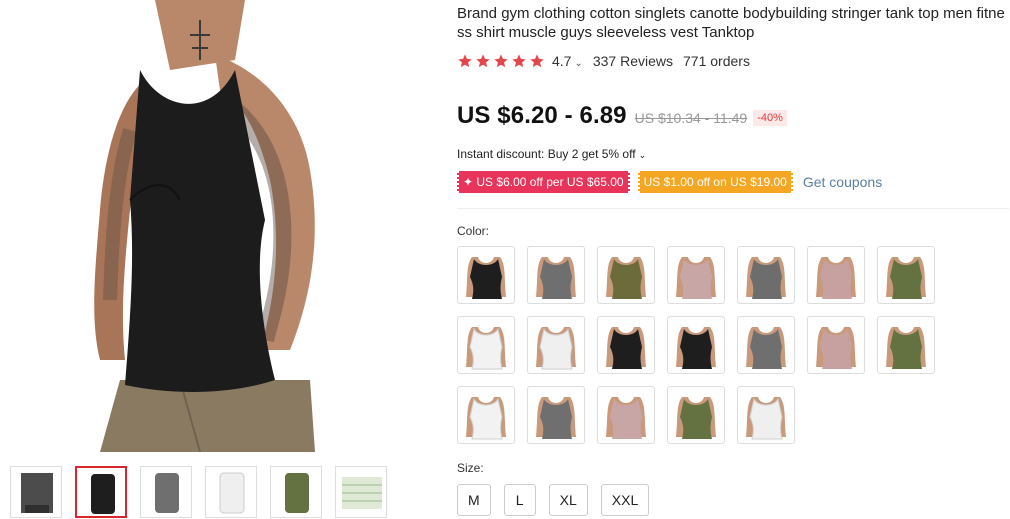 This screenshot has width=1010, height=519. What do you see at coordinates (473, 231) in the screenshot?
I see `color-label: Color:` at bounding box center [473, 231].